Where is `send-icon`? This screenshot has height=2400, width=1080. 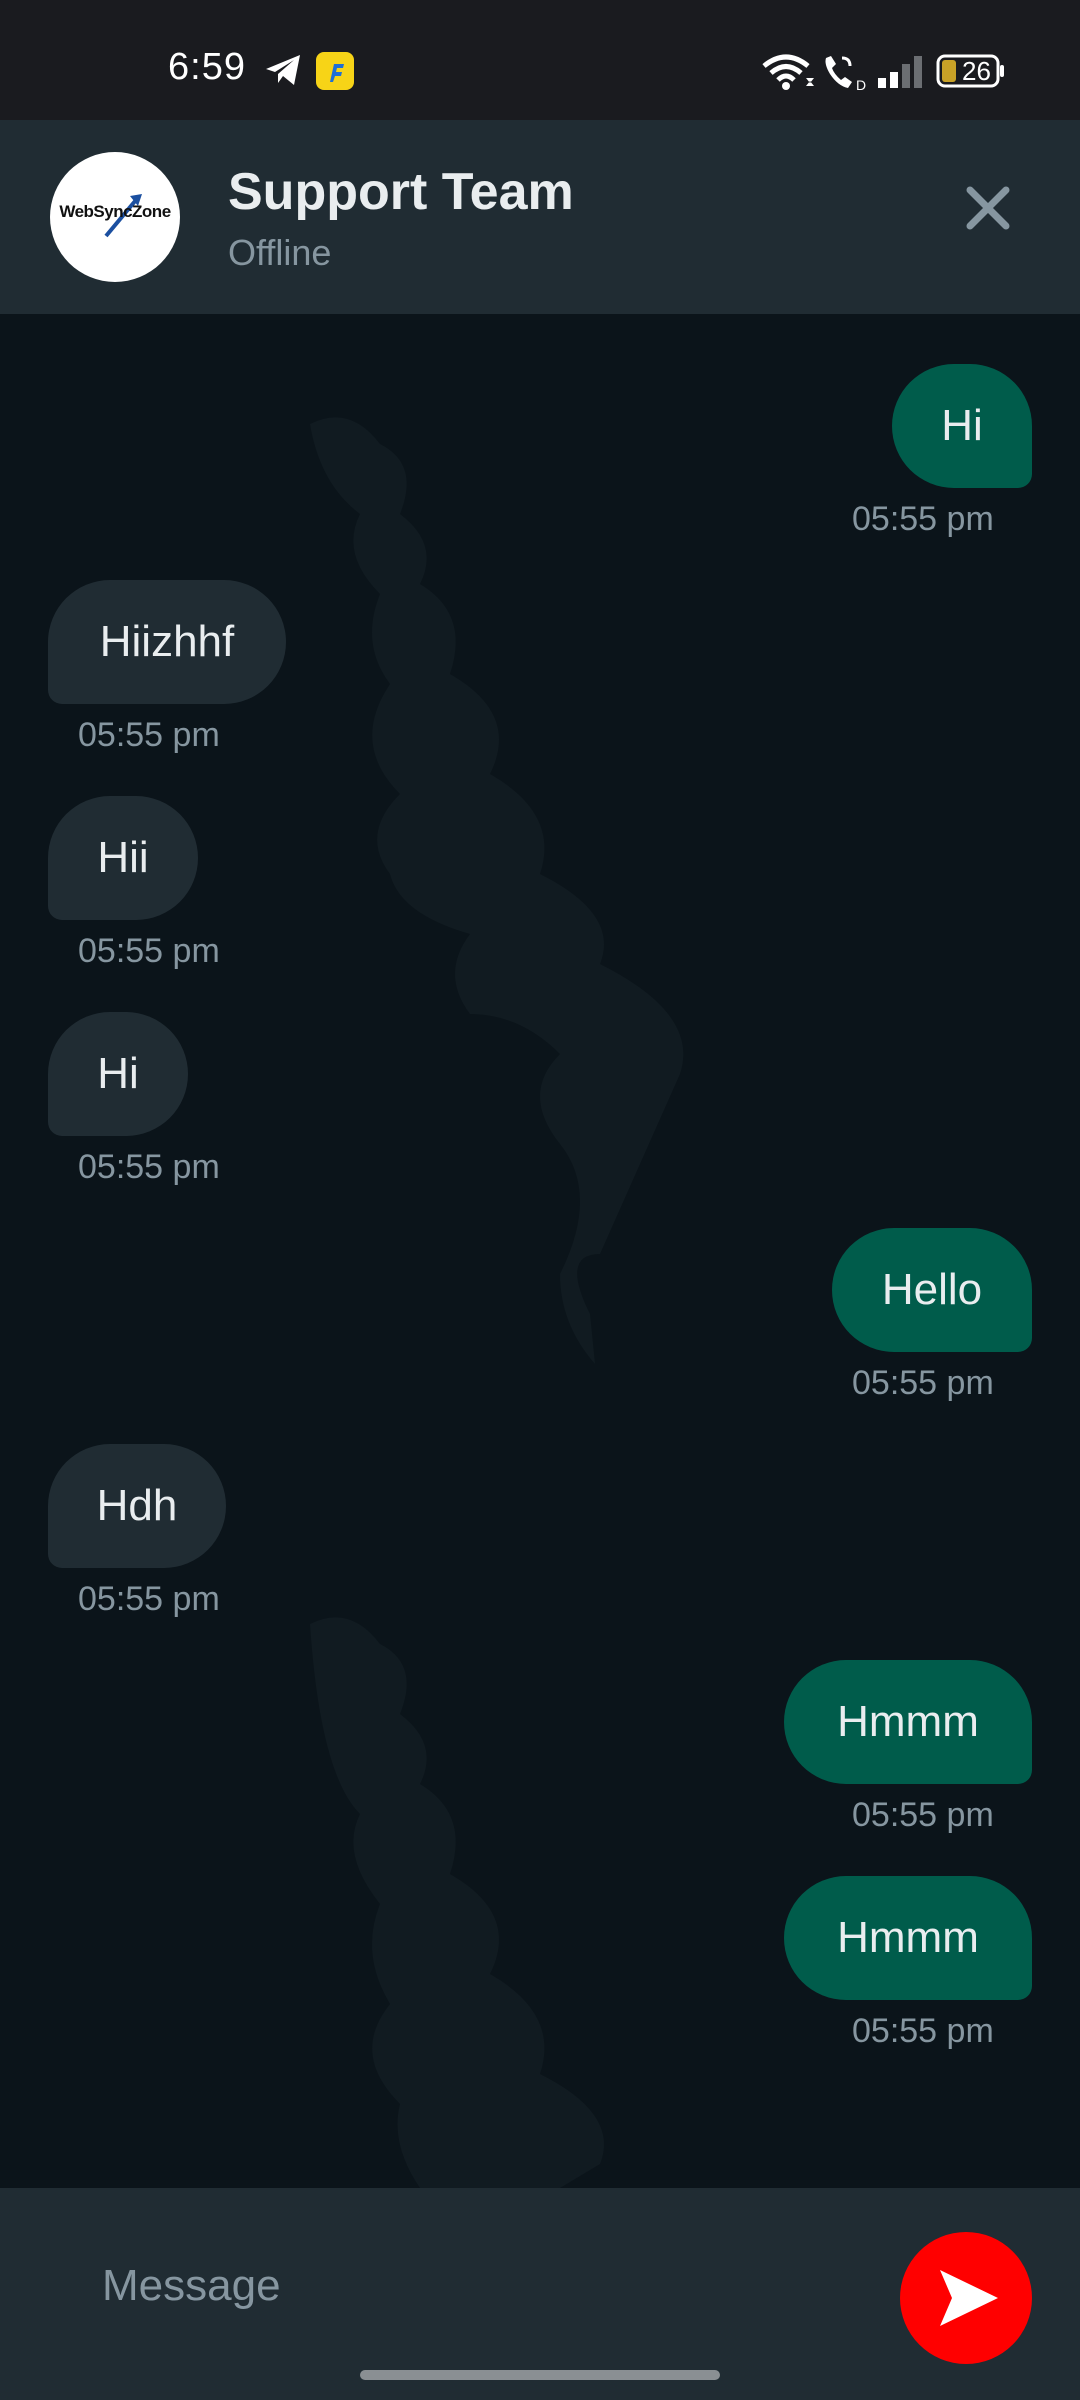 send-icon is located at coordinates (969, 2298).